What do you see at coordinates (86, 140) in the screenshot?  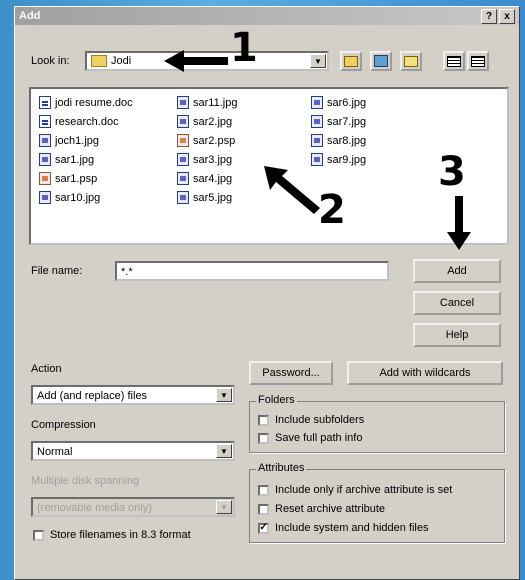 I see `list-item: joch1.jpg` at bounding box center [86, 140].